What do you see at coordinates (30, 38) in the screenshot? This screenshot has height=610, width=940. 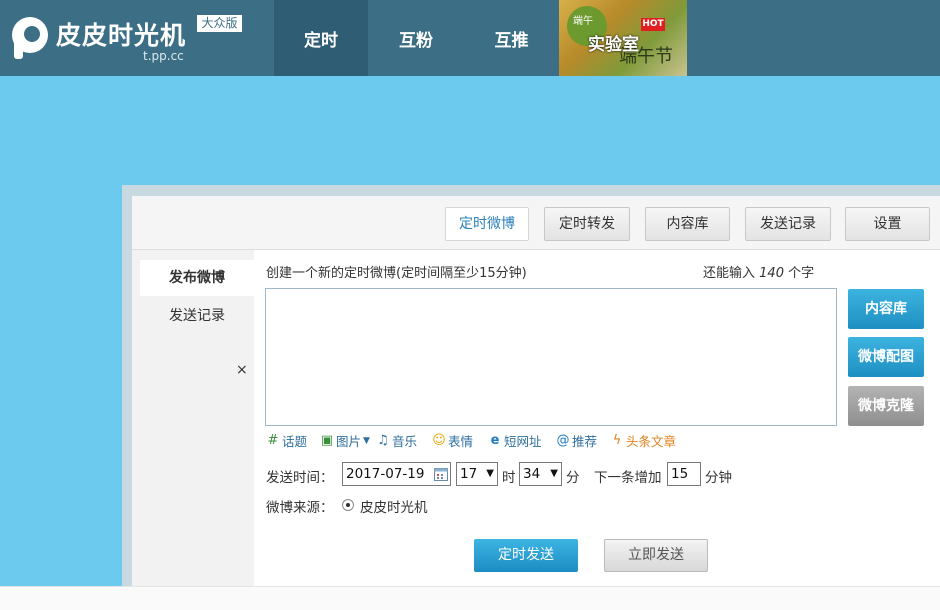 I see `logo-icon` at bounding box center [30, 38].